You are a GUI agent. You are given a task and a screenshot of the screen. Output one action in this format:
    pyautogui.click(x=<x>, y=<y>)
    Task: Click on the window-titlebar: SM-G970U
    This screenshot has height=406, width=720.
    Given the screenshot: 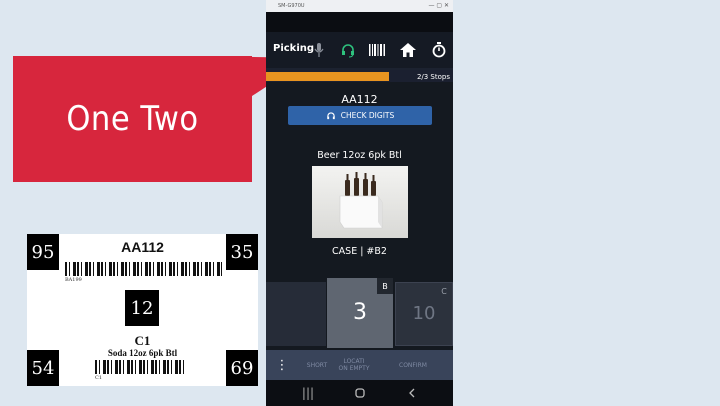 What is the action you would take?
    pyautogui.click(x=359, y=6)
    